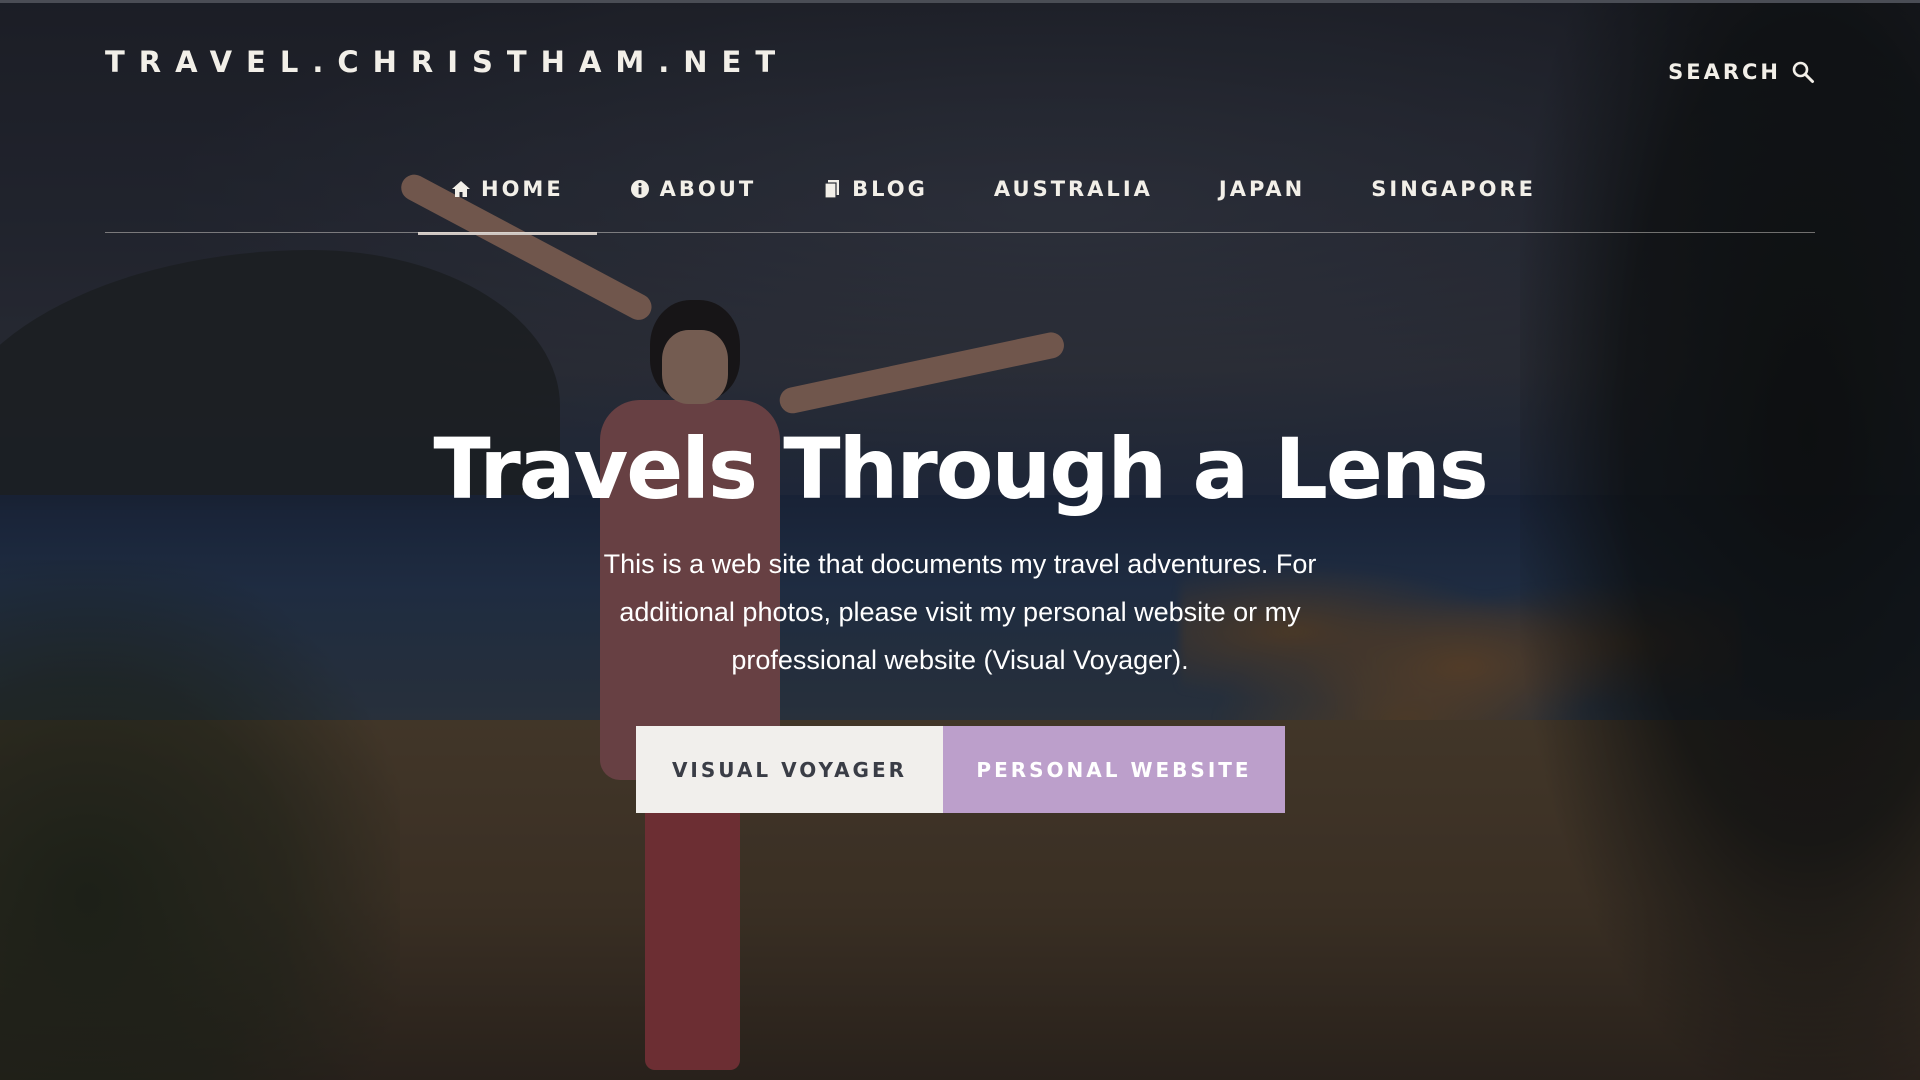  I want to click on nav-item-label: SINGAPORE, so click(1454, 189).